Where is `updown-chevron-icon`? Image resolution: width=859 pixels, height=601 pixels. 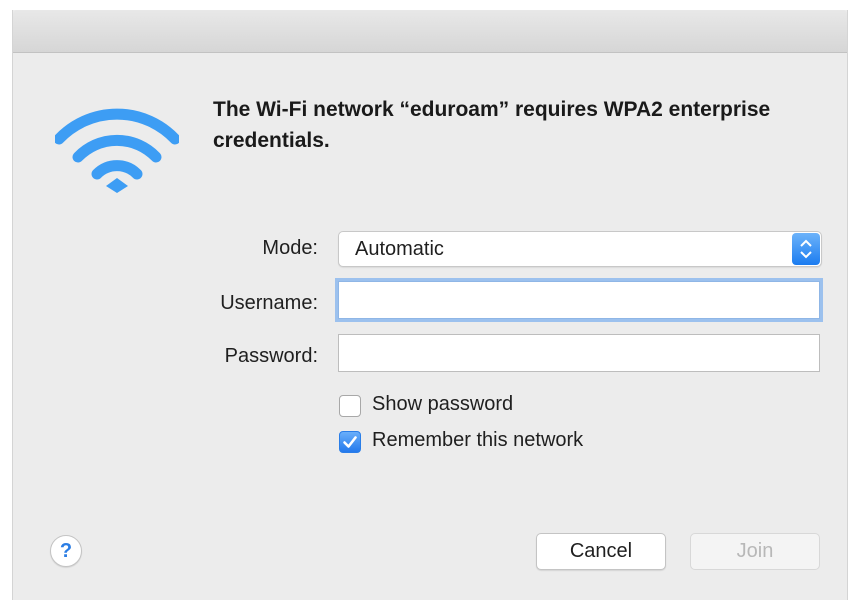
updown-chevron-icon is located at coordinates (806, 249).